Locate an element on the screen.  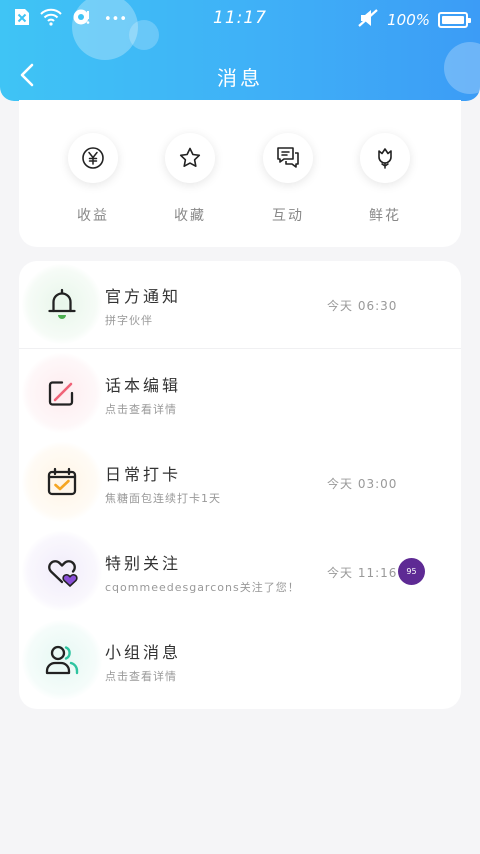
quick-action-favorites: 收藏 is located at coordinates (190, 179).